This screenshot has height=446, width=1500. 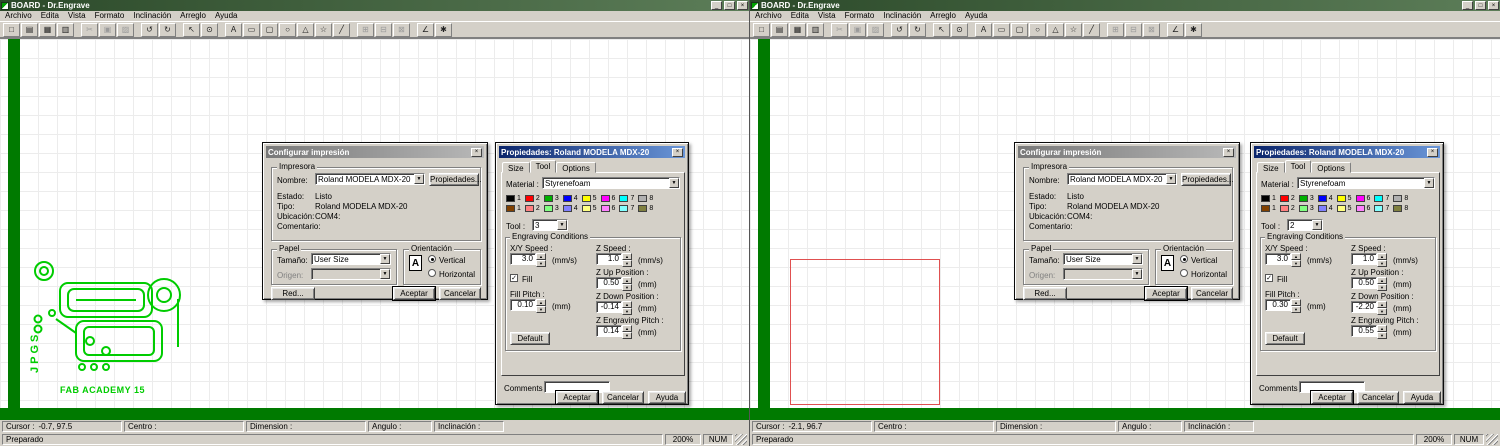 What do you see at coordinates (550, 225) in the screenshot?
I see `tool-select: 3 ▼` at bounding box center [550, 225].